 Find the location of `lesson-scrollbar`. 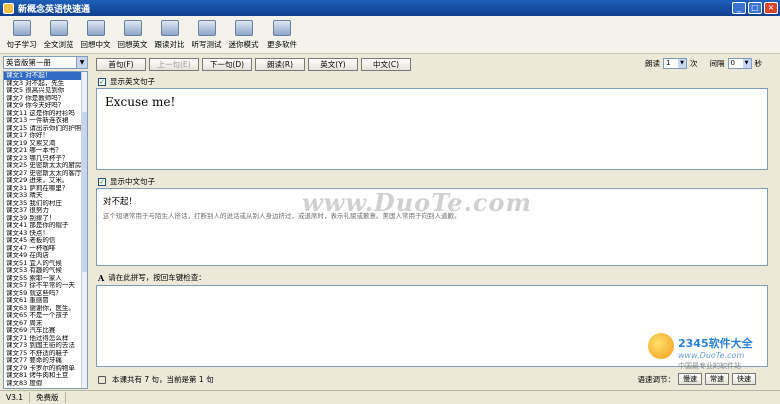

lesson-scrollbar is located at coordinates (84, 230).